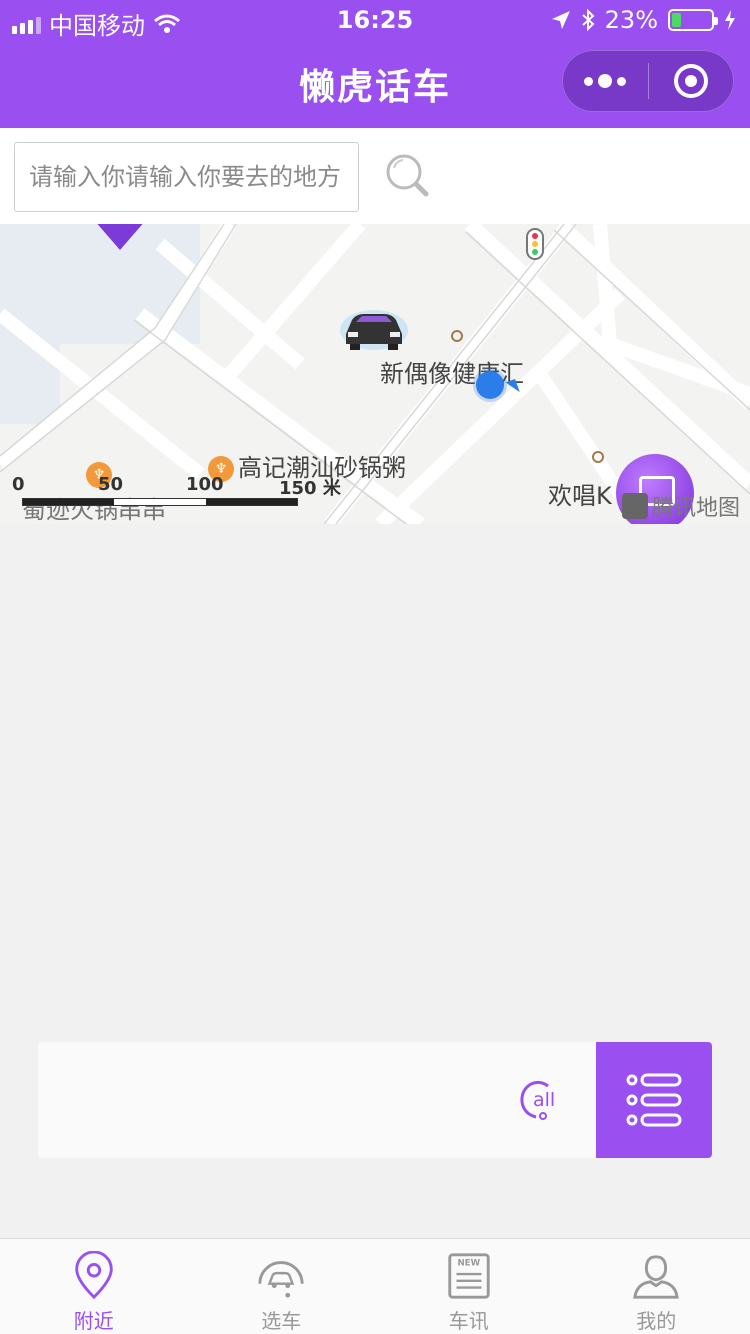 This screenshot has height=1334, width=750. What do you see at coordinates (120, 237) in the screenshot?
I see `destination-marker` at bounding box center [120, 237].